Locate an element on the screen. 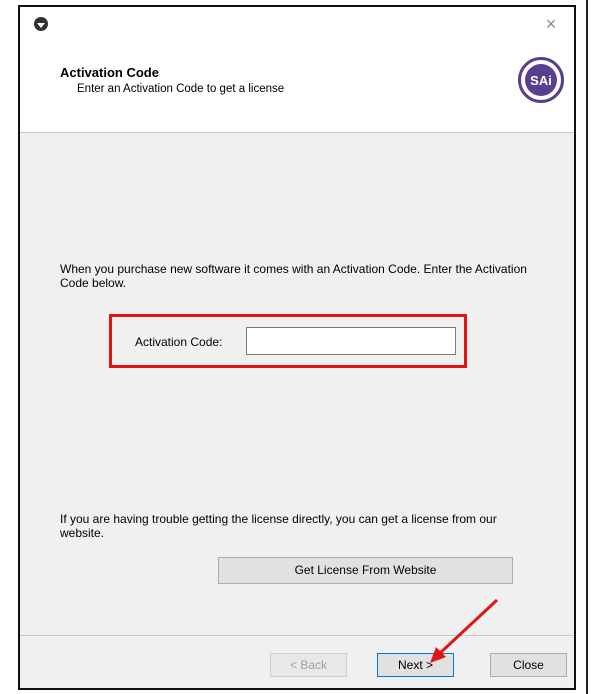 This screenshot has width=591, height=694. download-icon is located at coordinates (41, 24).